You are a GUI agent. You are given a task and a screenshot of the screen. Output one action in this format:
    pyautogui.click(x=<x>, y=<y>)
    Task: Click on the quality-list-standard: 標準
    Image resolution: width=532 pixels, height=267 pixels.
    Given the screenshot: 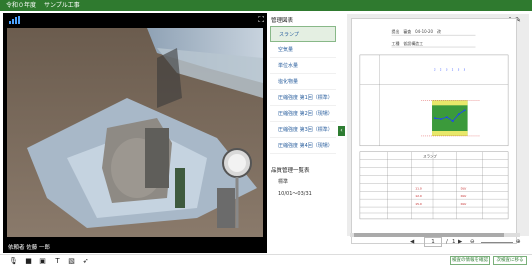 What is the action you would take?
    pyautogui.click(x=303, y=182)
    